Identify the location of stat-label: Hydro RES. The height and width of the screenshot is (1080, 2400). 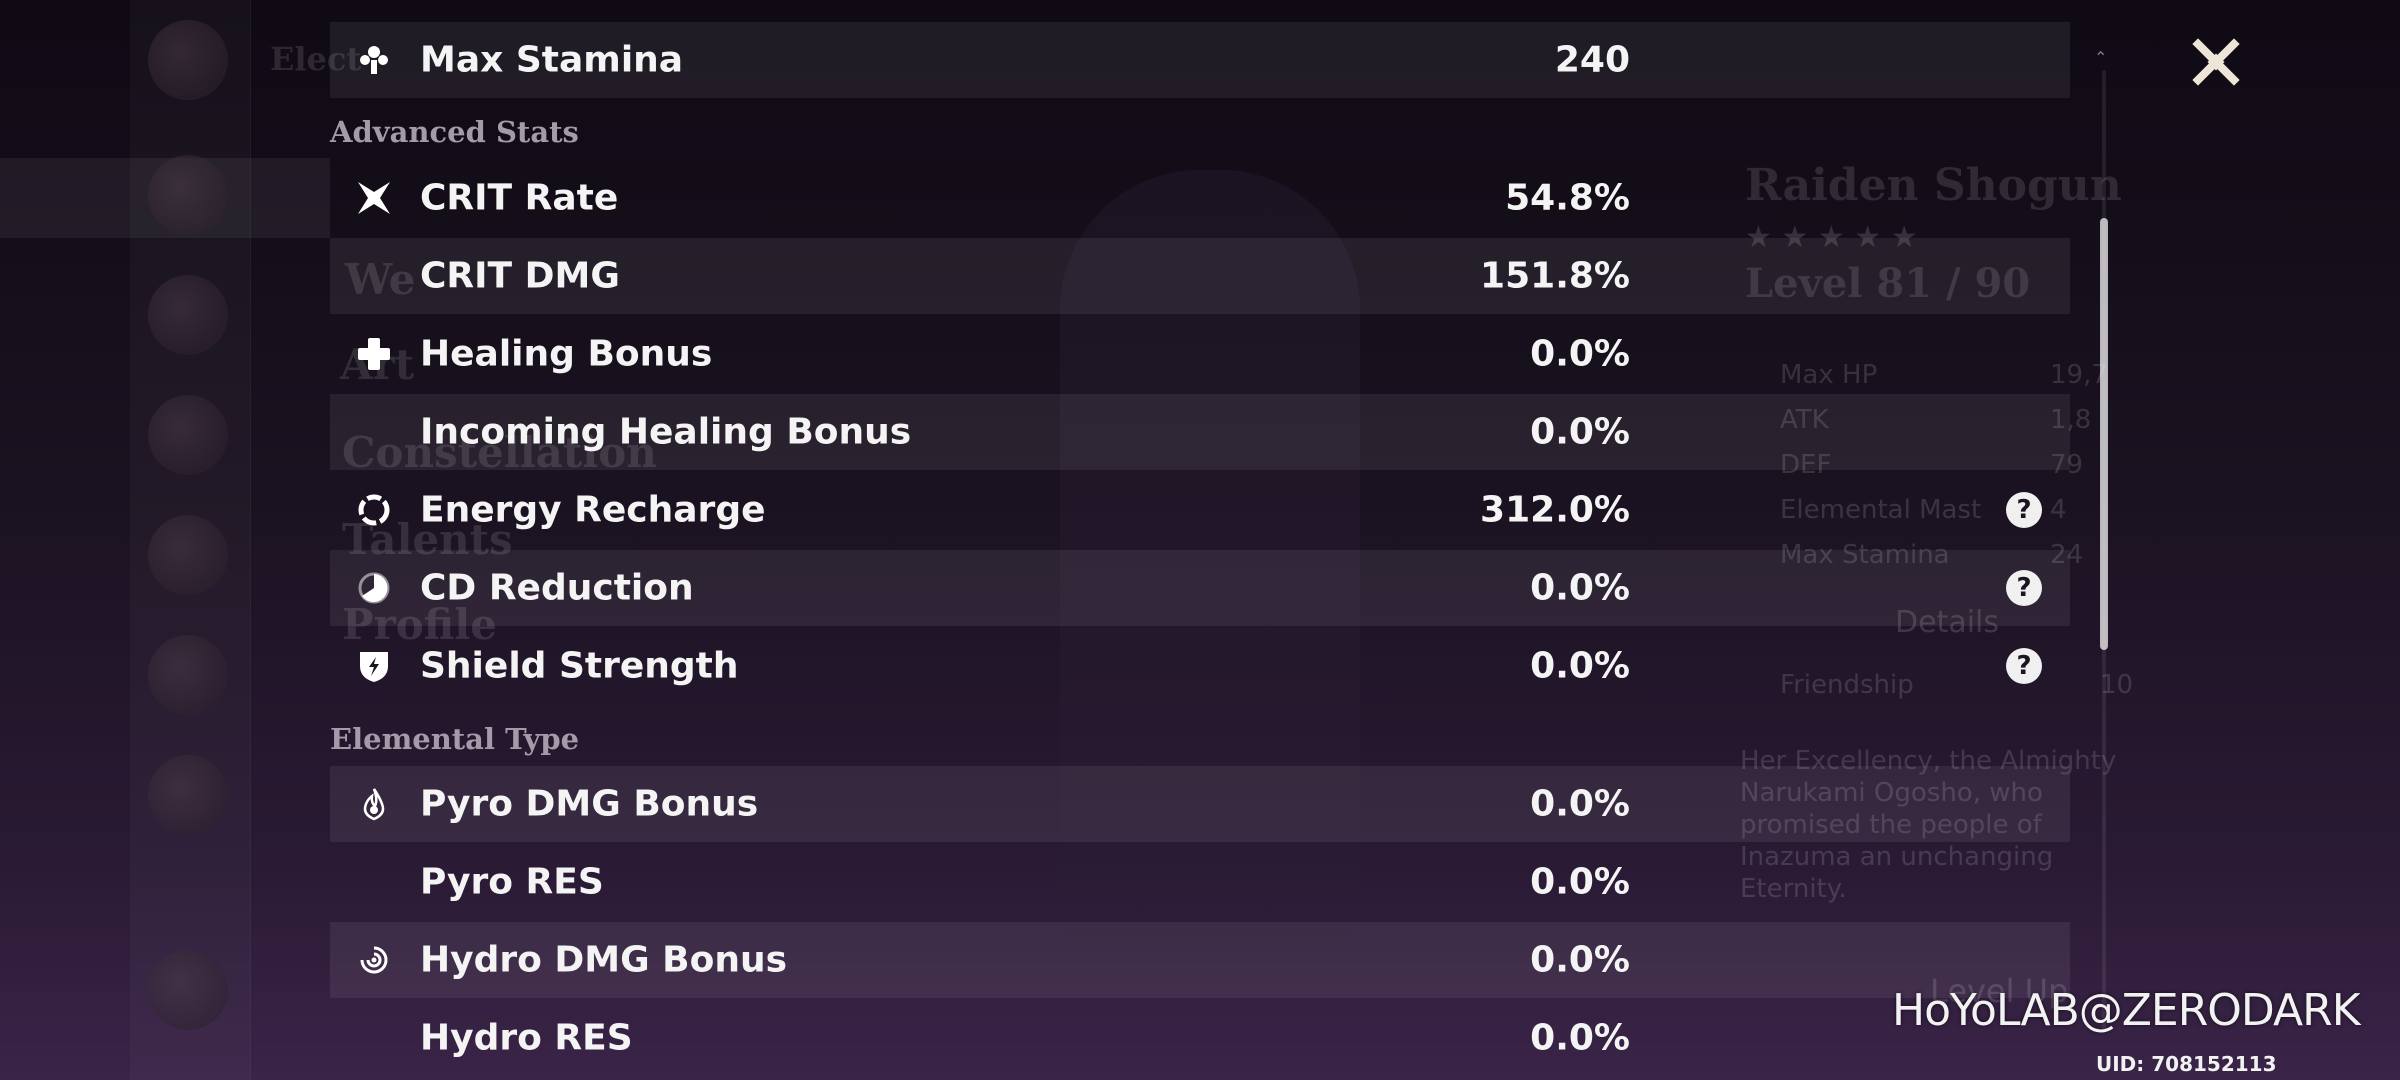
(526, 1038).